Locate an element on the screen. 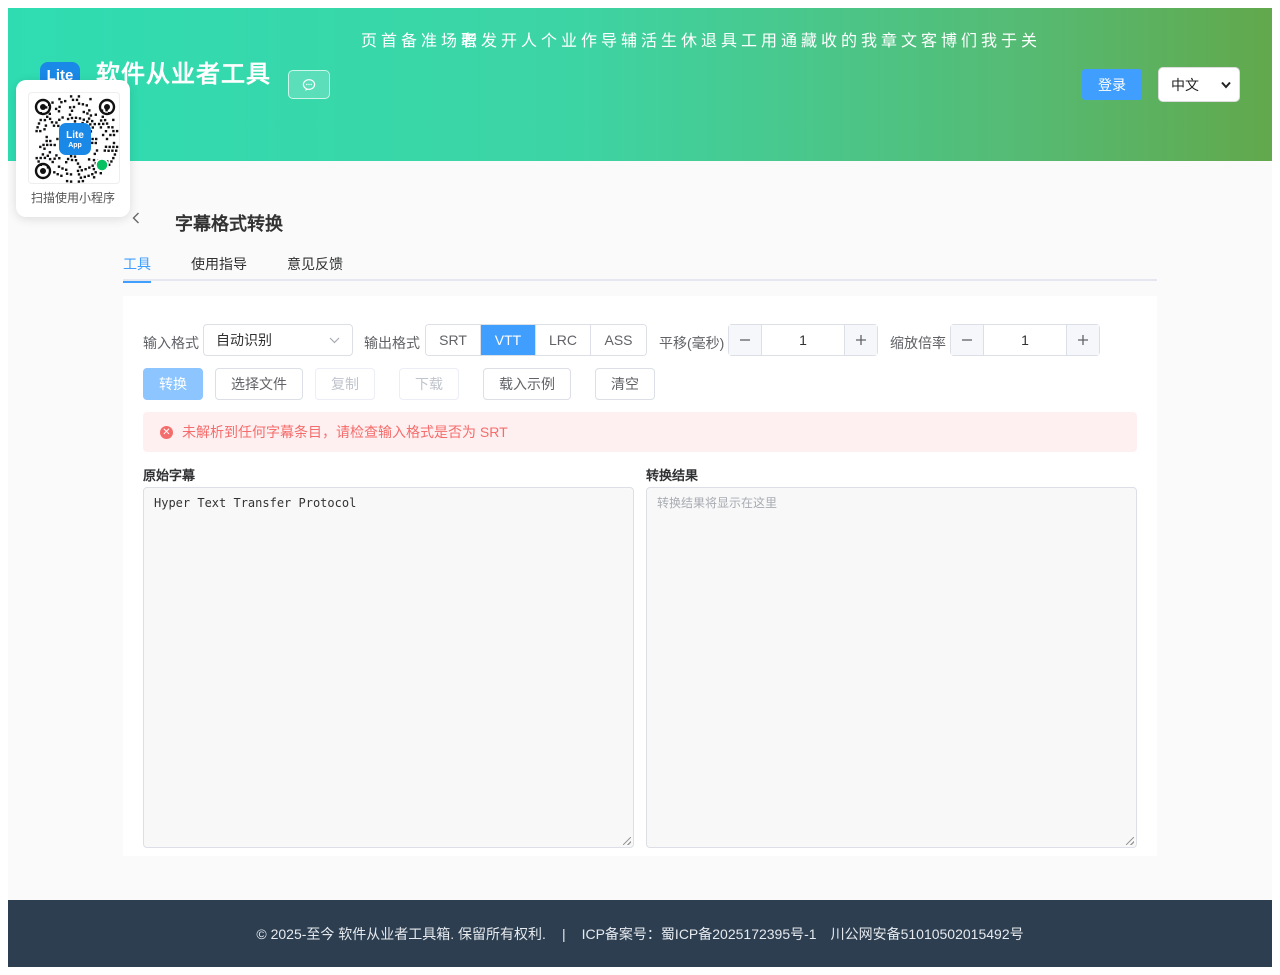 The width and height of the screenshot is (1280, 975). error-circle-icon: ✕ is located at coordinates (166, 432).